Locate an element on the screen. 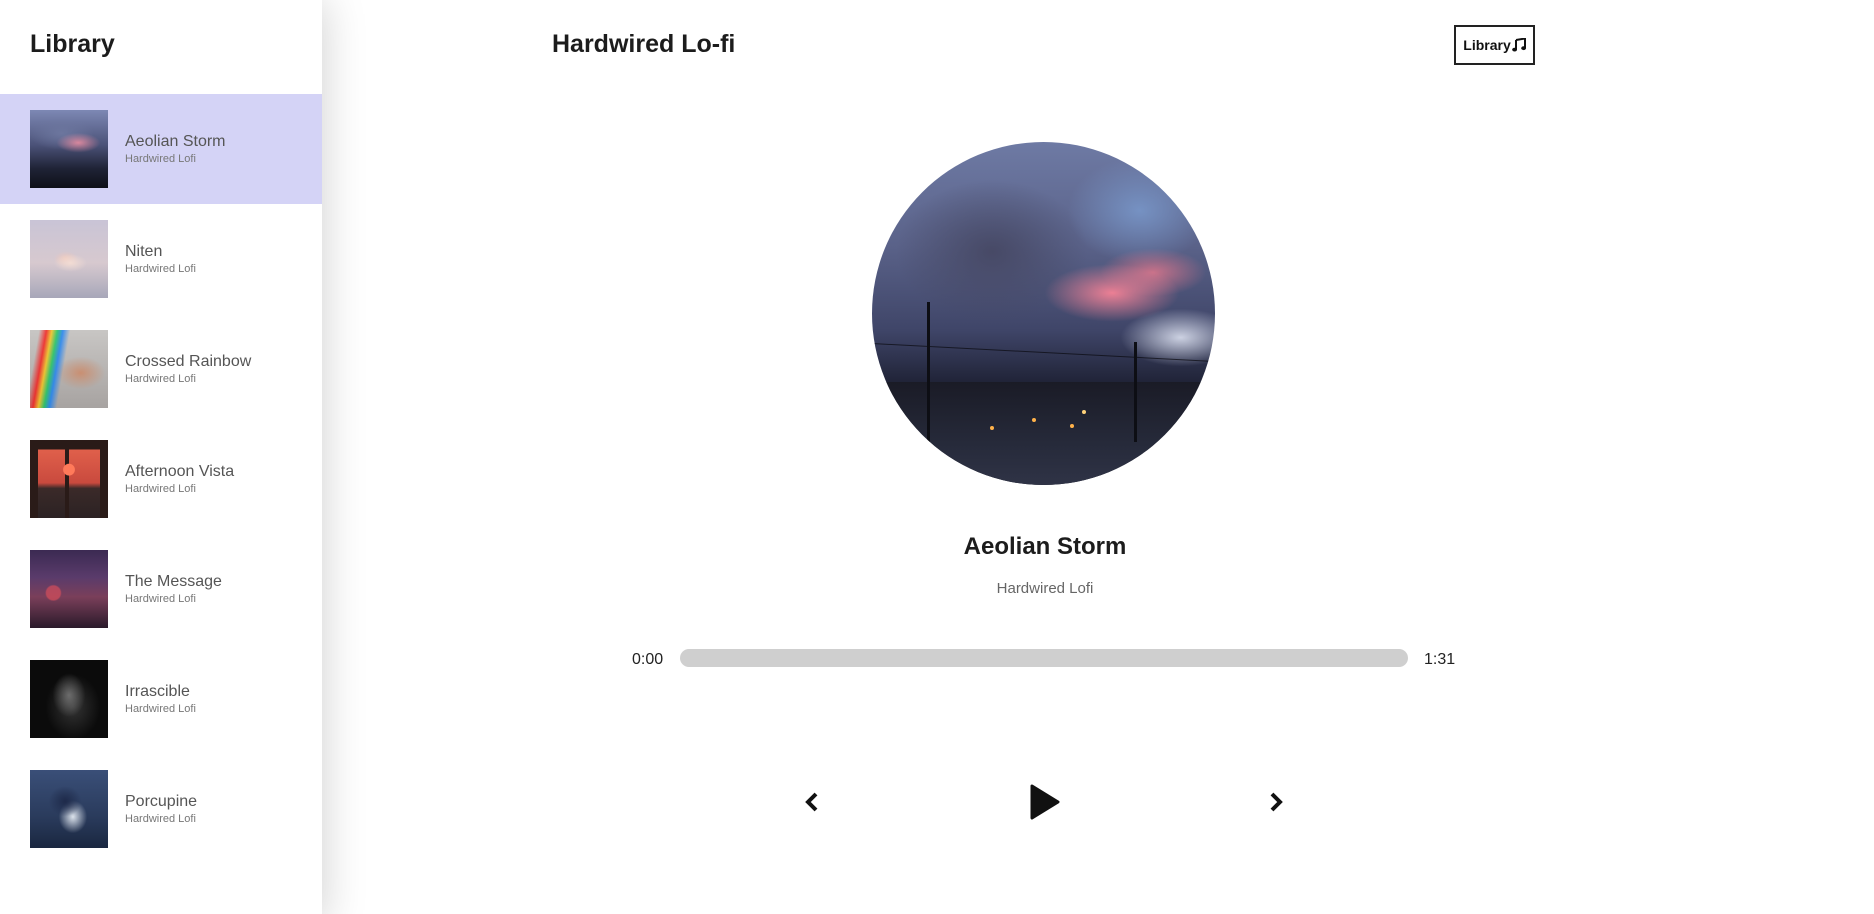 The image size is (1874, 914). song-name: The Message is located at coordinates (173, 581).